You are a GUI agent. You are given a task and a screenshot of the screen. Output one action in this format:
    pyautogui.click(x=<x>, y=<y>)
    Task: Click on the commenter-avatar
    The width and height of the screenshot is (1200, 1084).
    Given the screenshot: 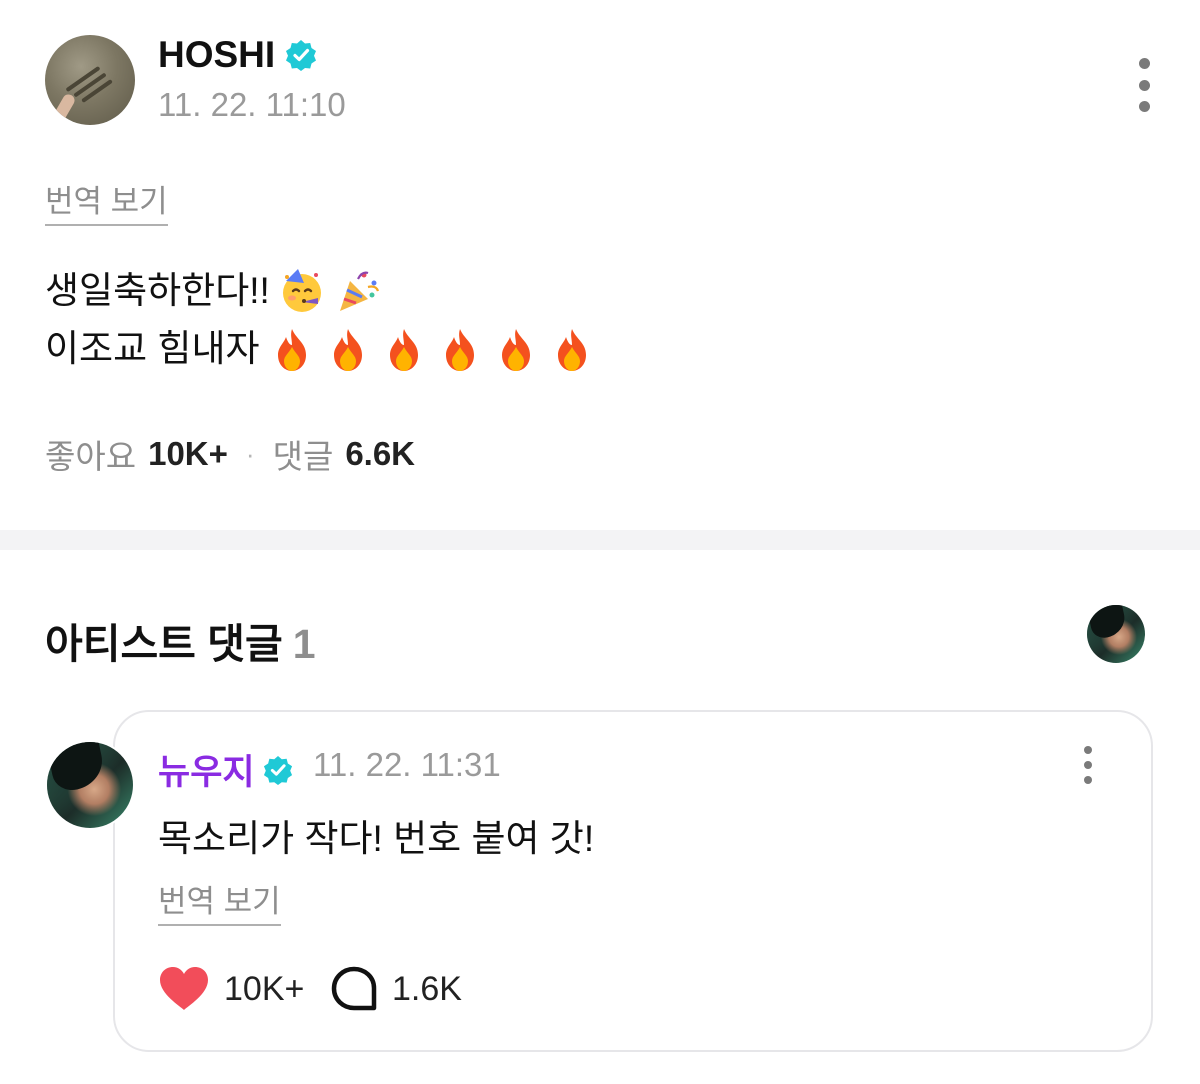 What is the action you would take?
    pyautogui.click(x=90, y=785)
    